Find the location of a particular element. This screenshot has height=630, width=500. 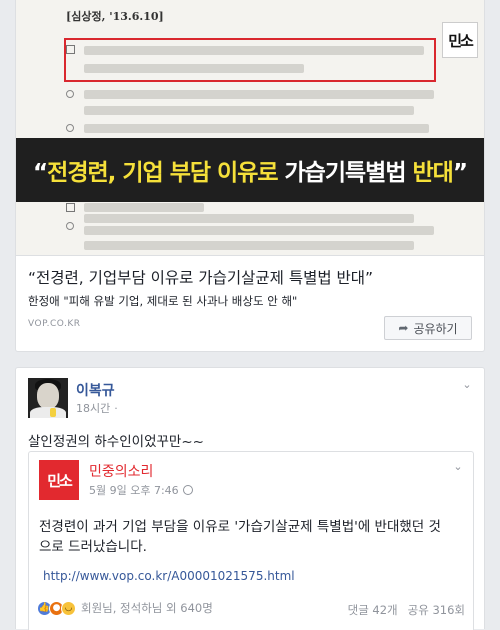

avatar-face is located at coordinates (48, 396).